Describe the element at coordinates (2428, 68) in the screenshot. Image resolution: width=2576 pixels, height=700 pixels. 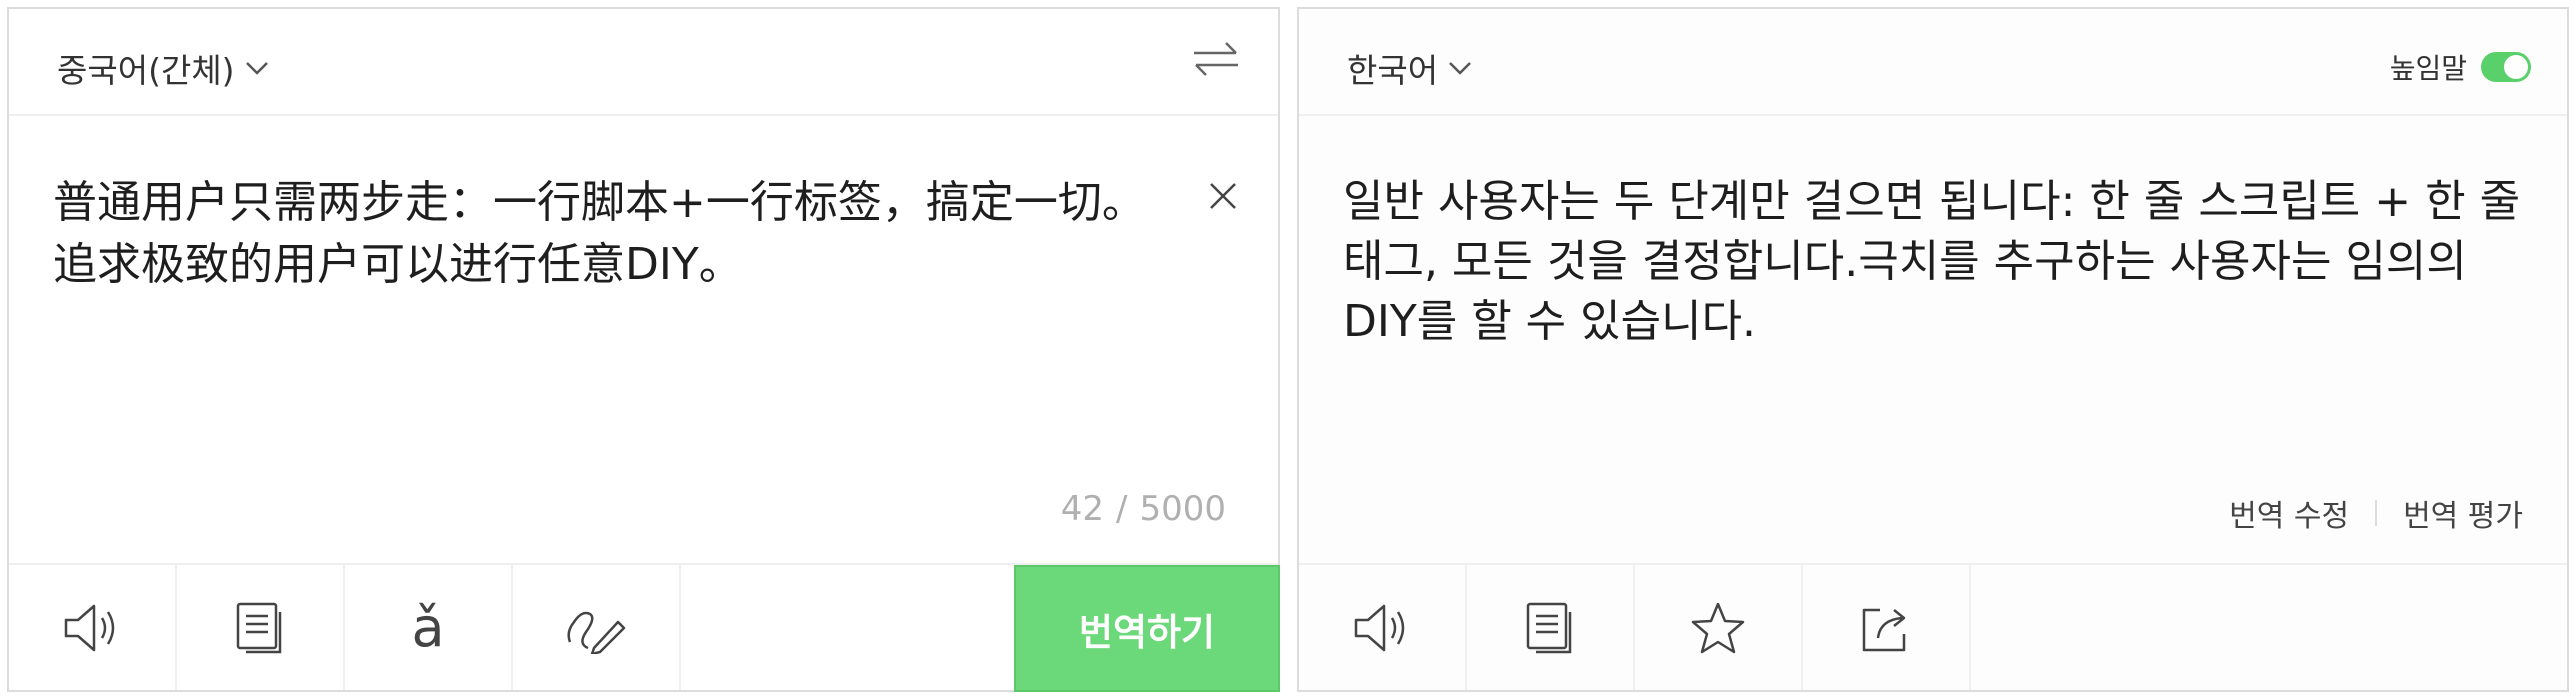
I see `honorific-label: 높임말` at that location.